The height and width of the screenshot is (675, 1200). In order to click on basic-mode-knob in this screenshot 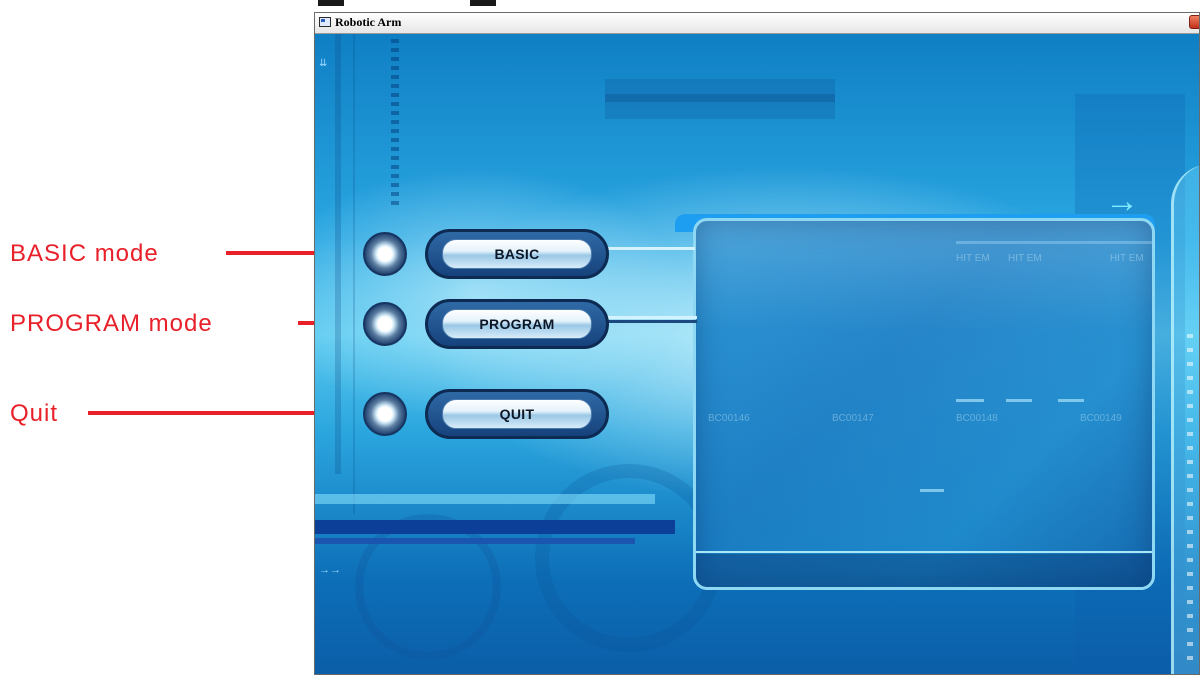, I will do `click(385, 254)`.